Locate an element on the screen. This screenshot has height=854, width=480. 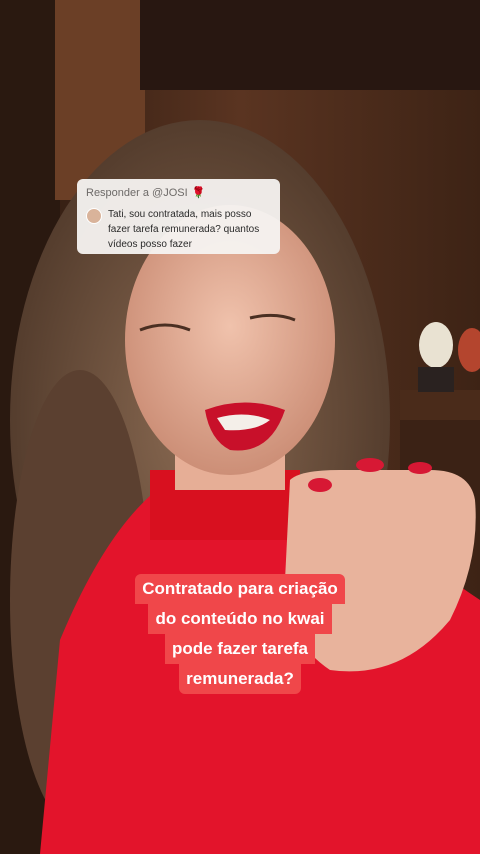
reply-header: Responder a @JOSI 🌹 is located at coordinates (178, 193).